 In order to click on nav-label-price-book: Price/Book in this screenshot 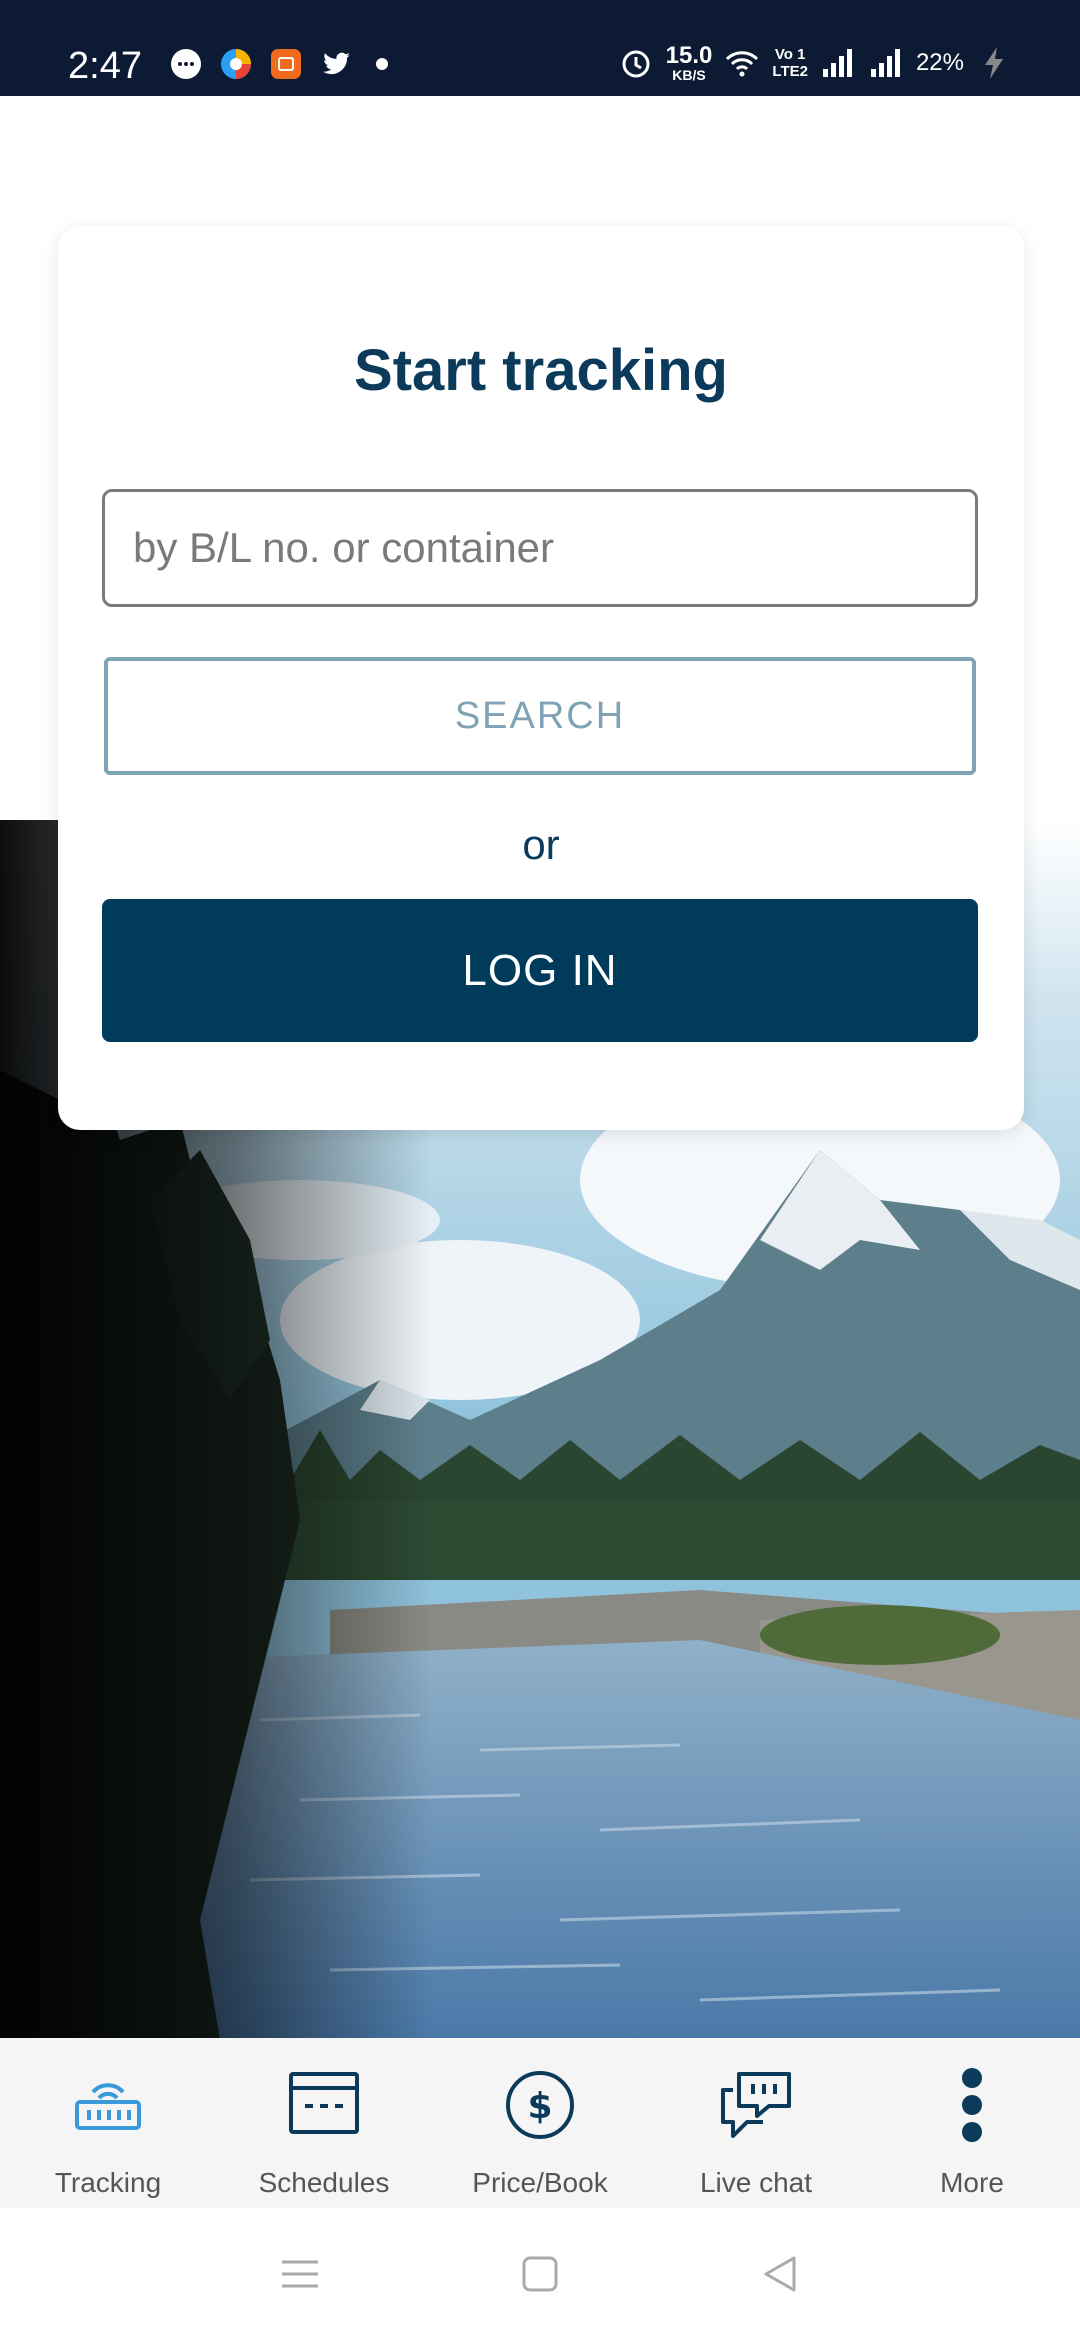, I will do `click(540, 2182)`.